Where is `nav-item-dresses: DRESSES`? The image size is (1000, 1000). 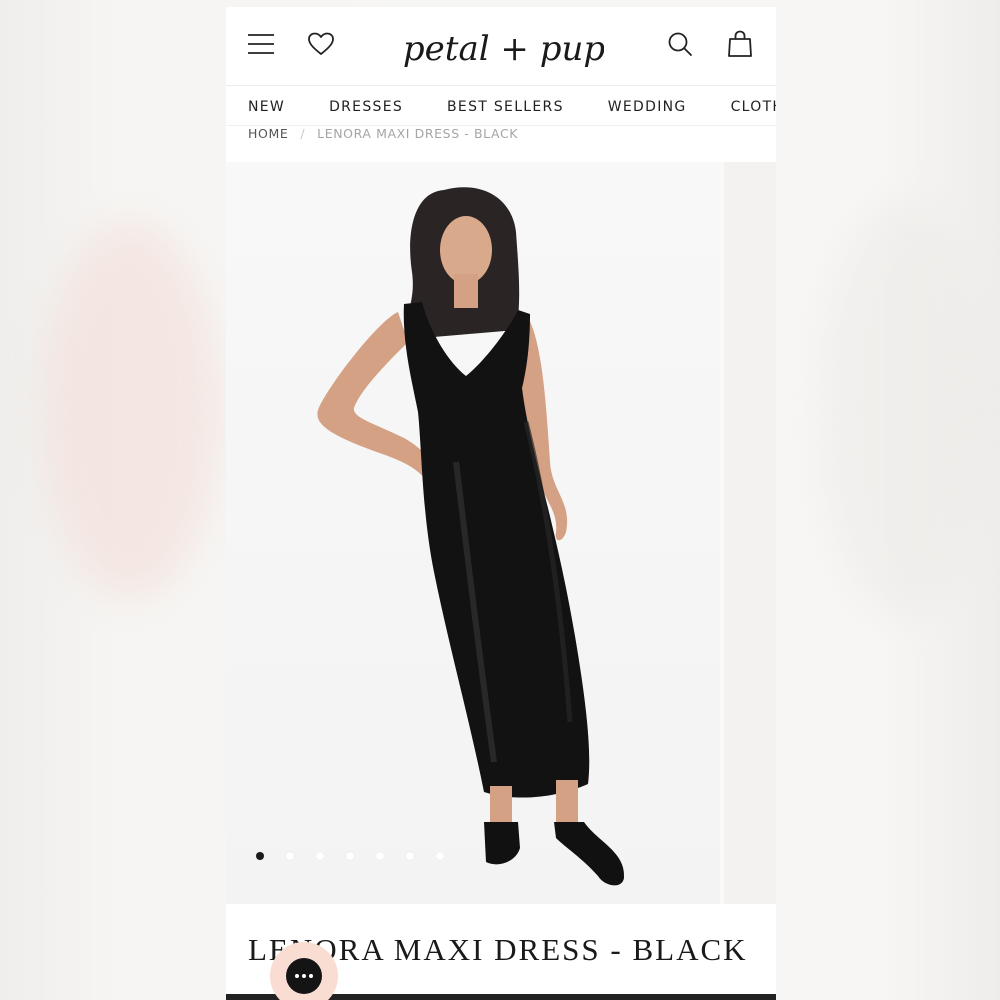
nav-item-dresses: DRESSES is located at coordinates (366, 107).